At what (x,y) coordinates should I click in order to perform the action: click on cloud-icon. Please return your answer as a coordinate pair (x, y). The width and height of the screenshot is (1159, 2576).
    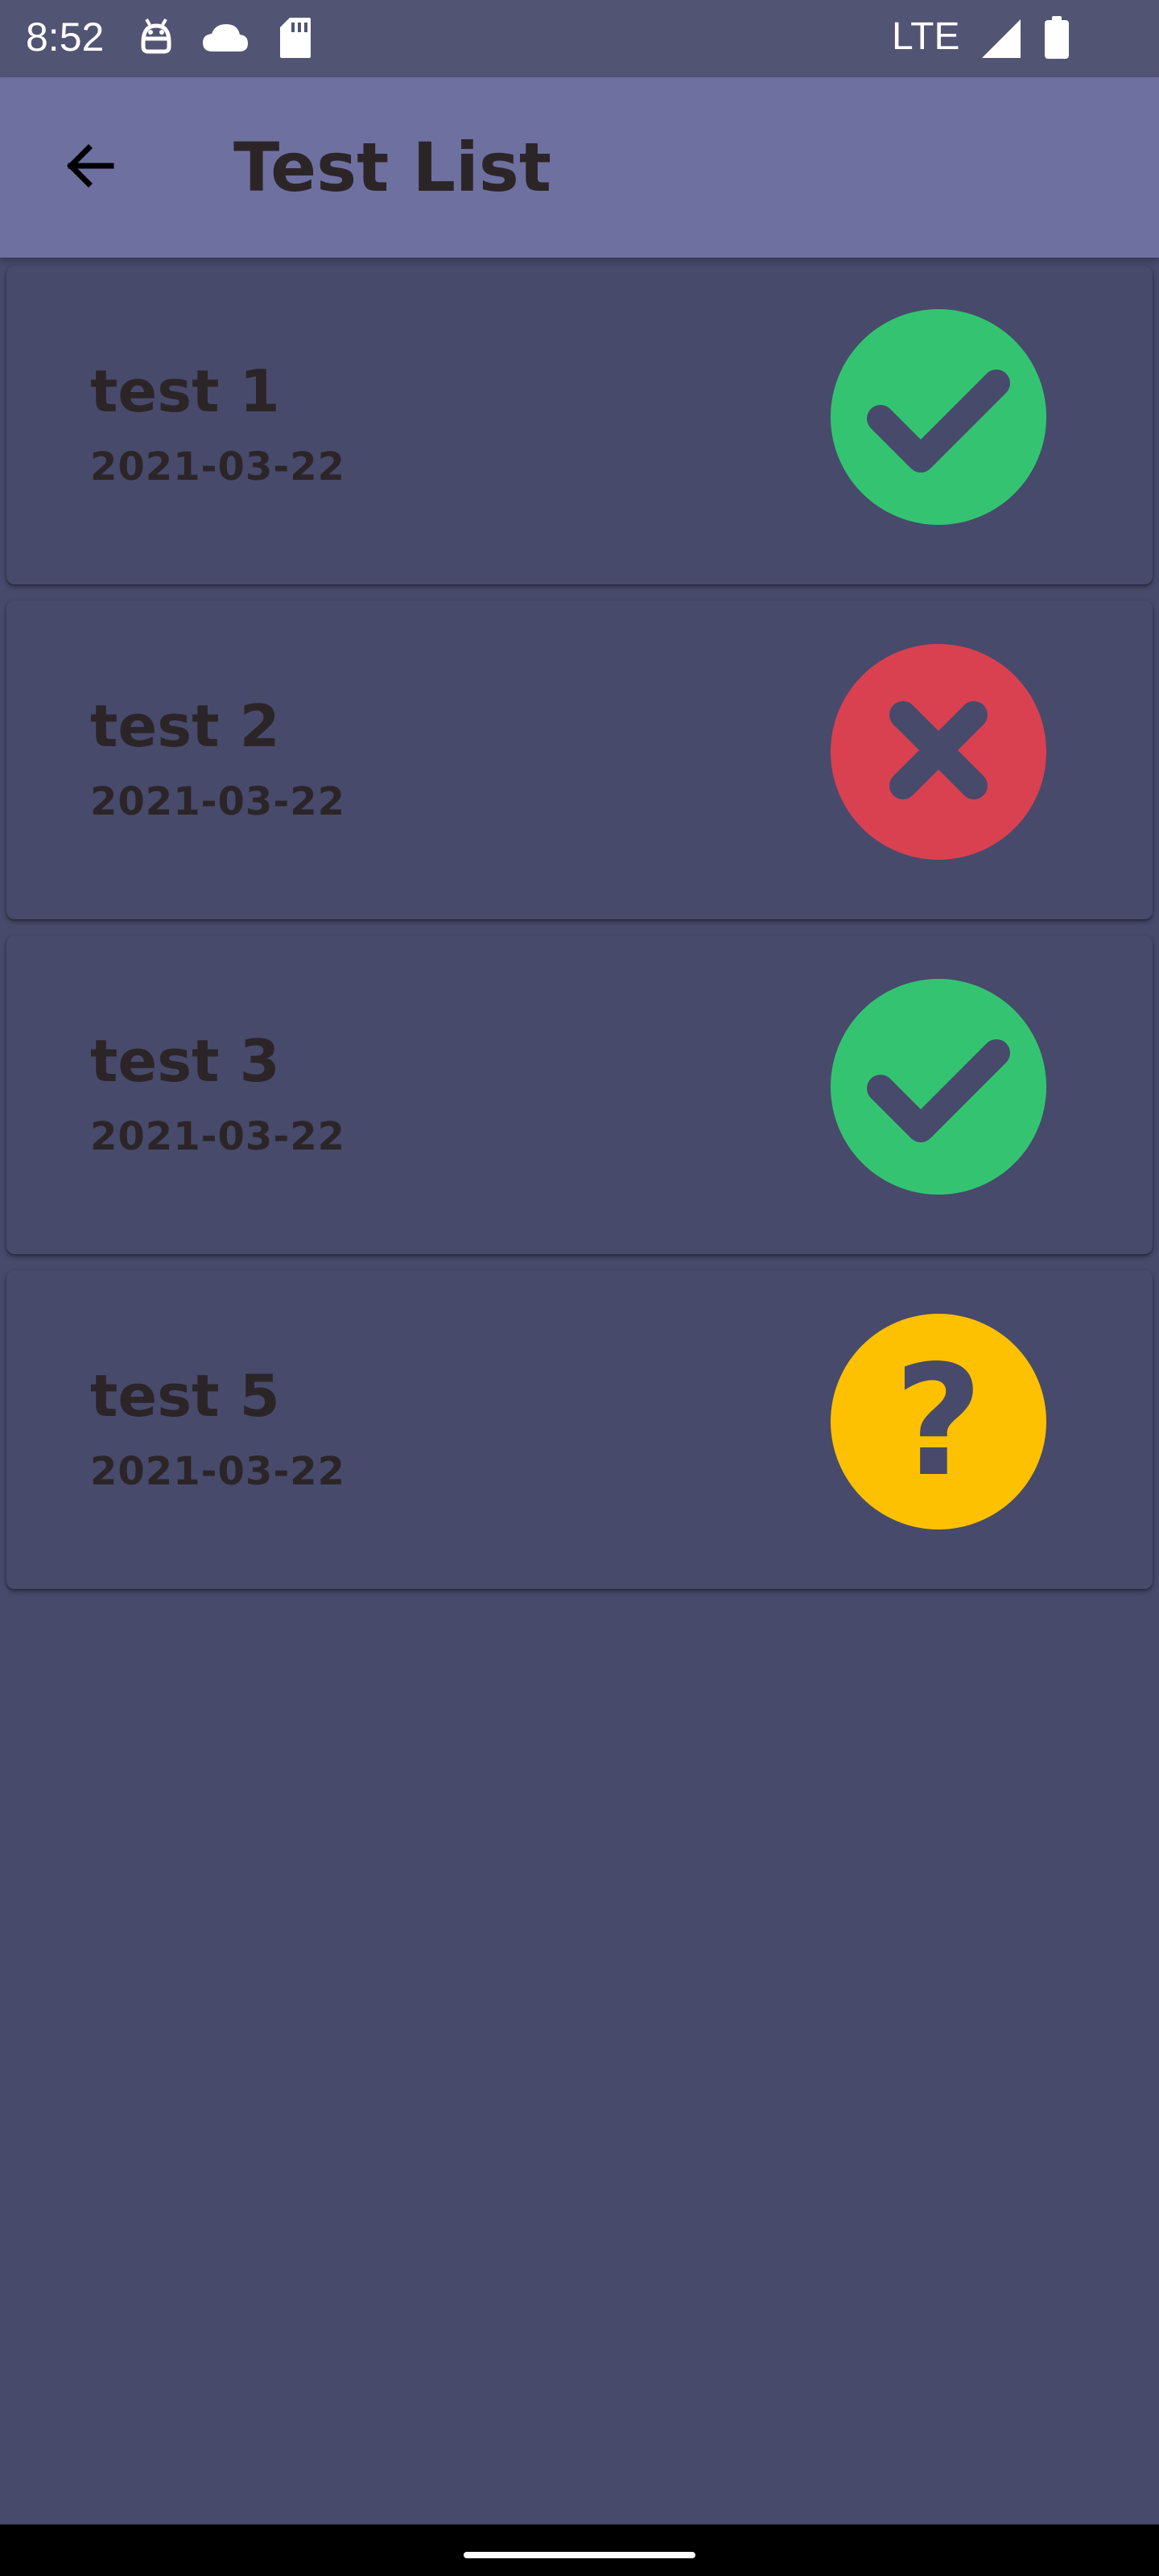
    Looking at the image, I should click on (225, 38).